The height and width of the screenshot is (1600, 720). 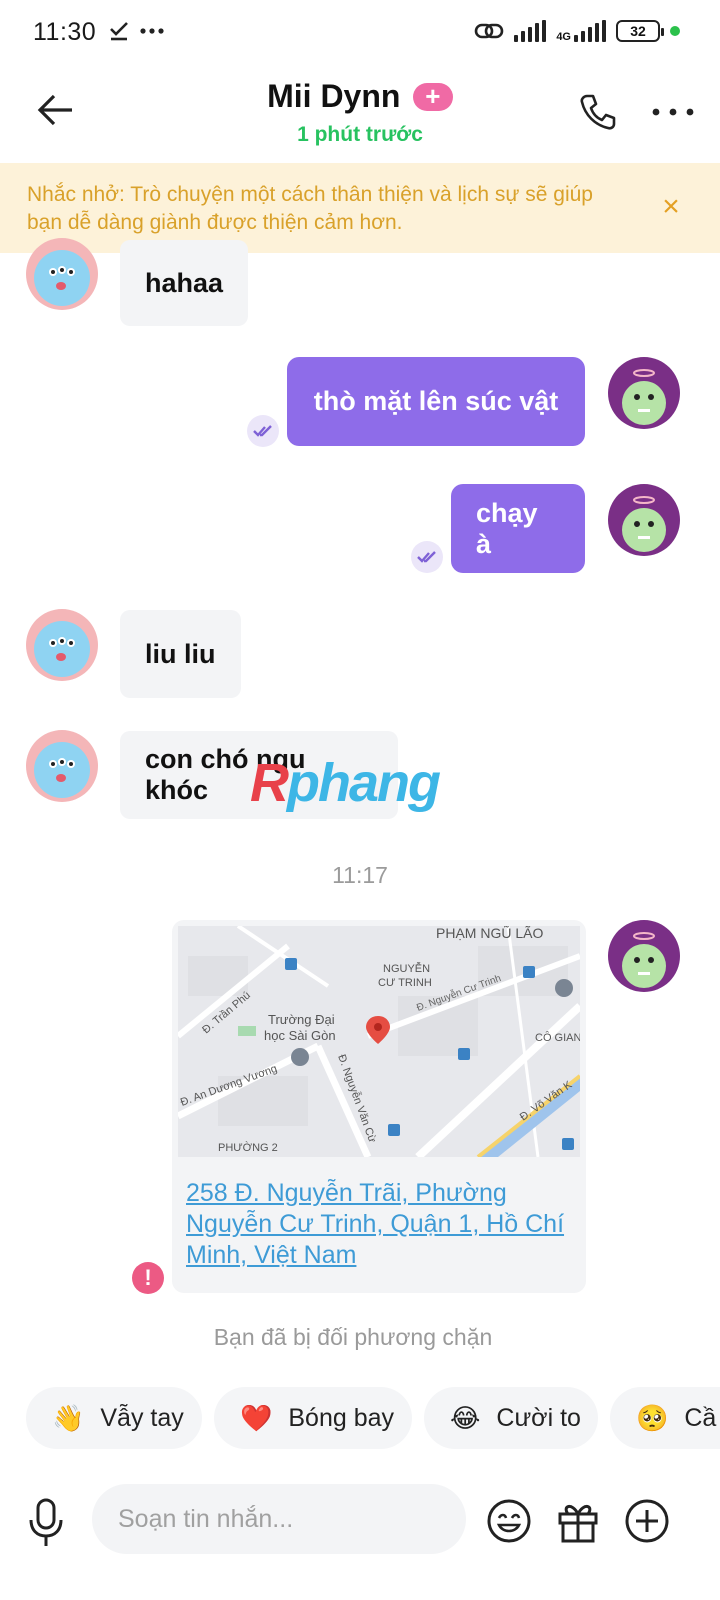 I want to click on chip-laugh: 😂 Cười to, so click(x=511, y=1418).